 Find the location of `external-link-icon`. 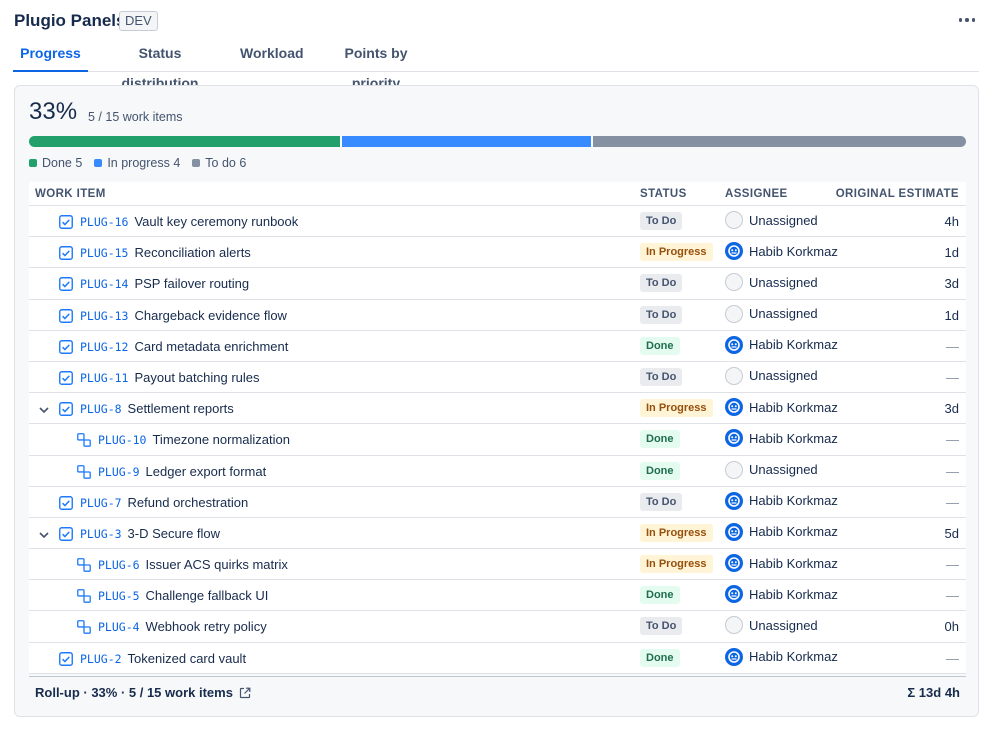

external-link-icon is located at coordinates (245, 693).